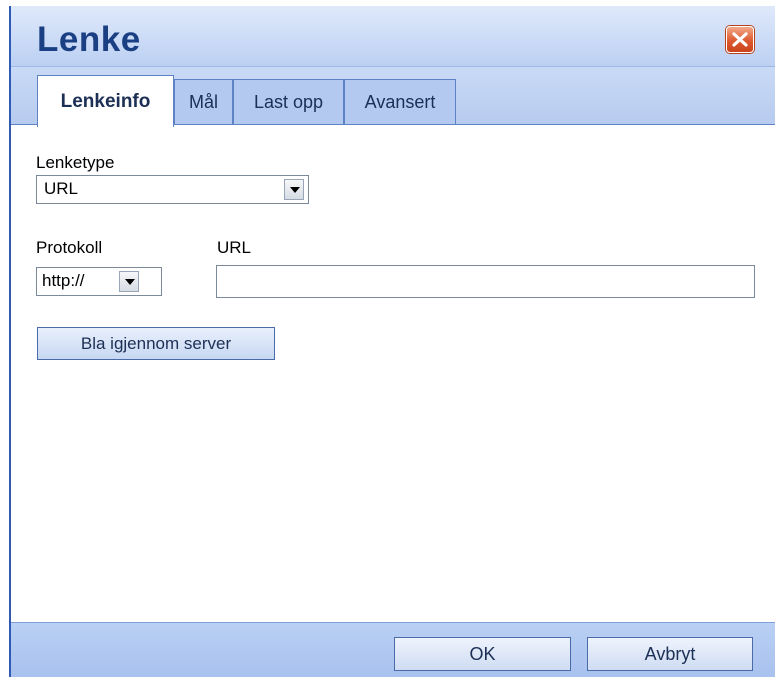  What do you see at coordinates (172, 189) in the screenshot?
I see `link-type-select: URL` at bounding box center [172, 189].